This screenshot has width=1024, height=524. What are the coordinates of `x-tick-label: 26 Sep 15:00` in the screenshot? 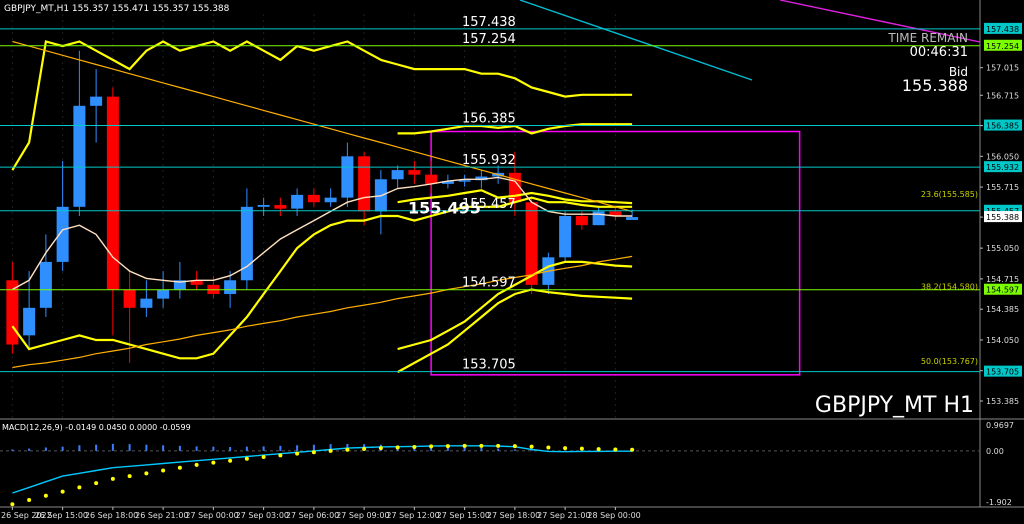 It's located at (61, 515).